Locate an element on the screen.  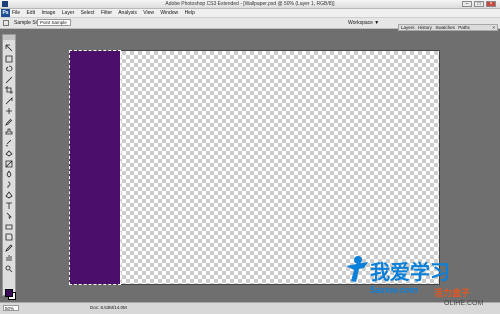
menu-filter: Filter is located at coordinates (106, 13).